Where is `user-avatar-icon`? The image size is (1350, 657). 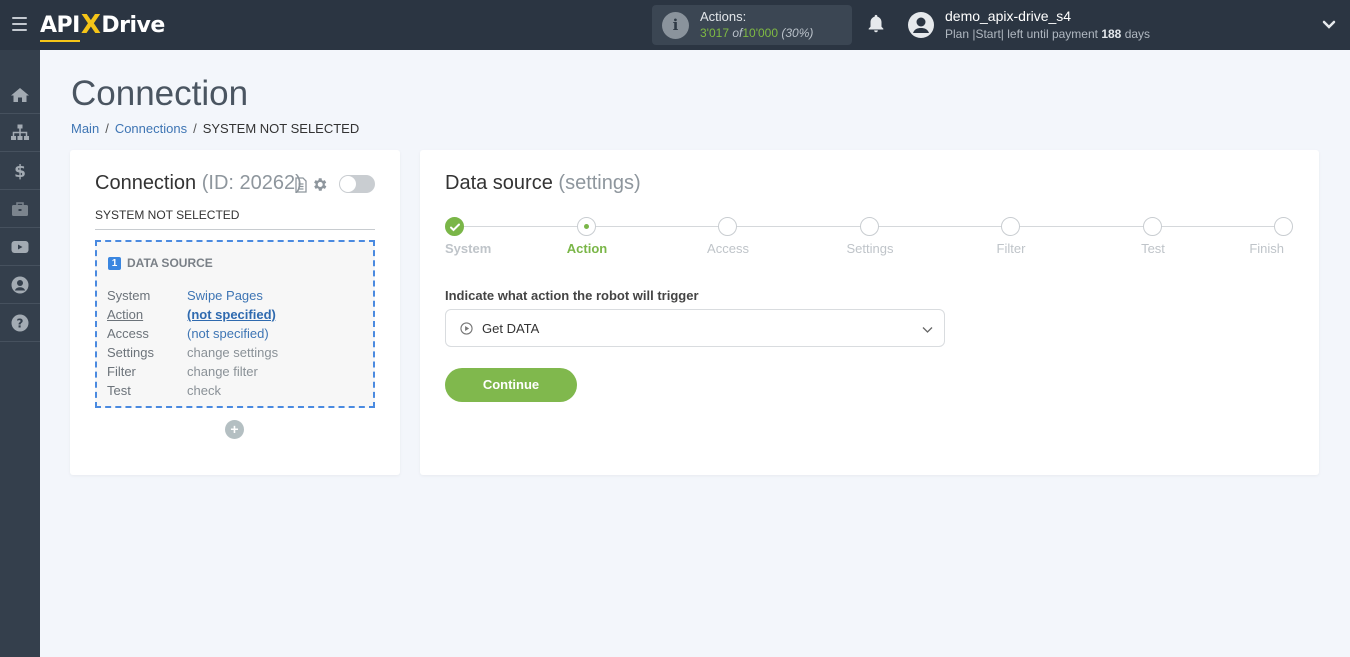
user-avatar-icon is located at coordinates (921, 25).